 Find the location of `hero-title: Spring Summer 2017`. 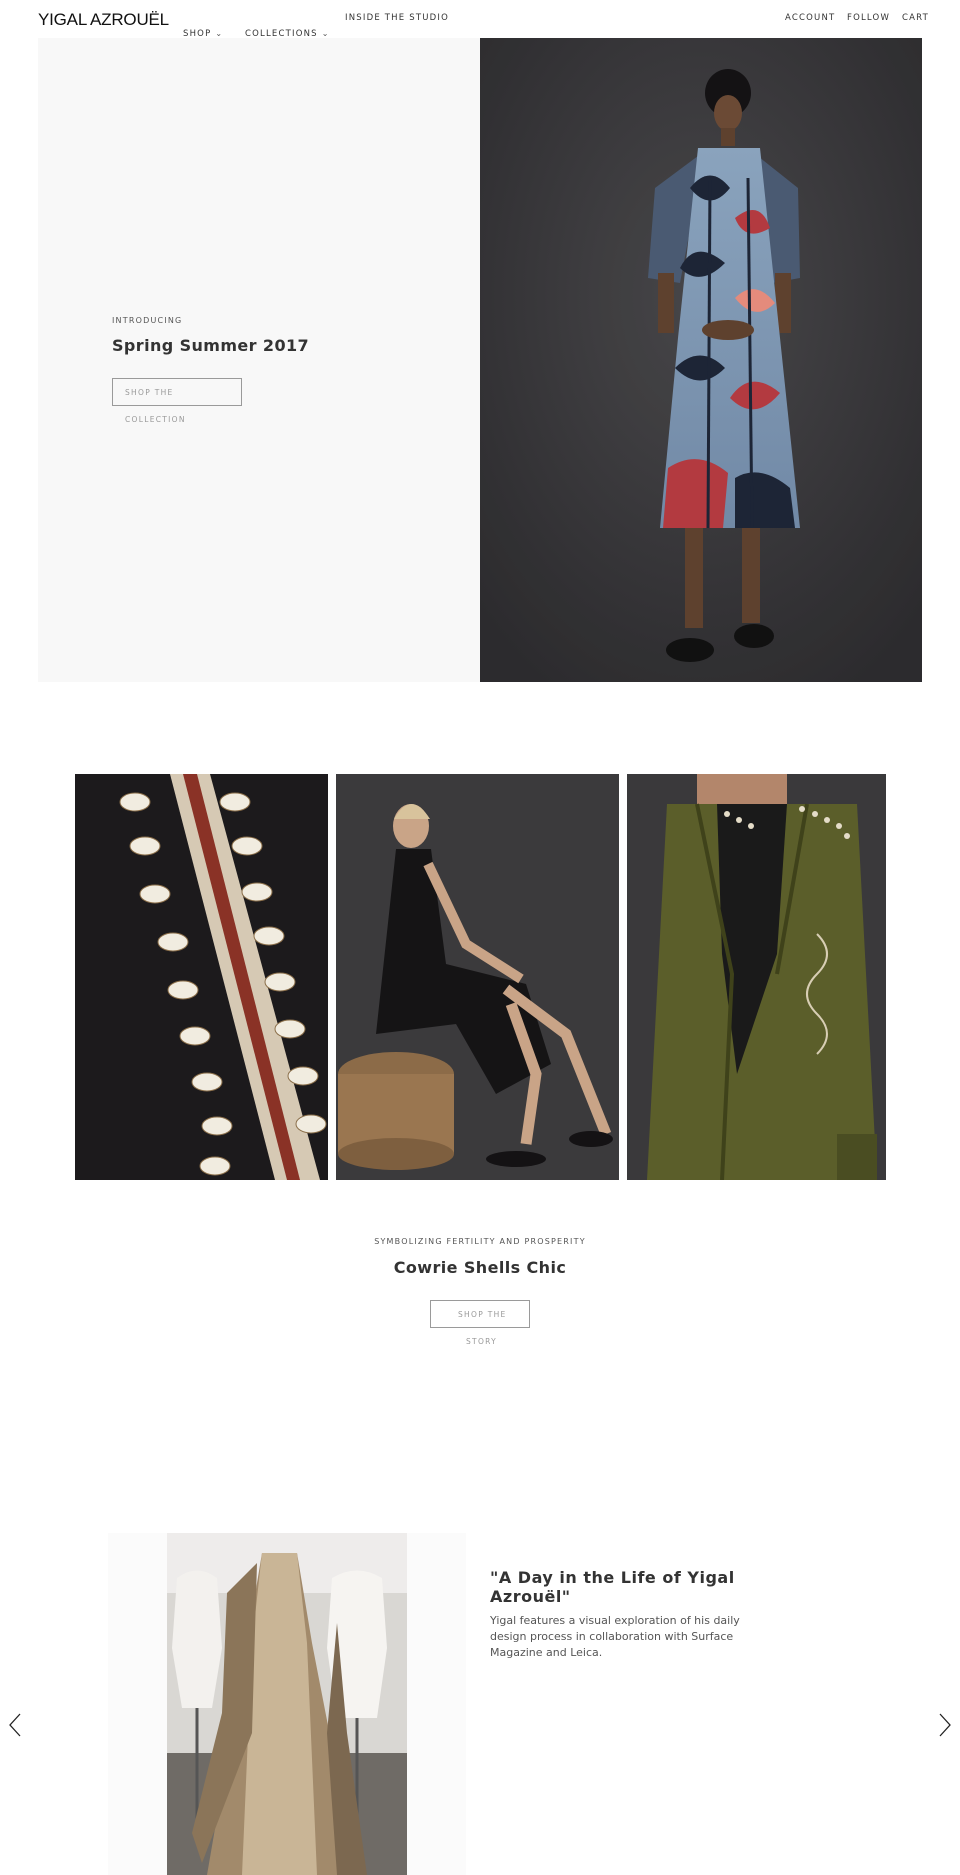

hero-title: Spring Summer 2017 is located at coordinates (211, 345).